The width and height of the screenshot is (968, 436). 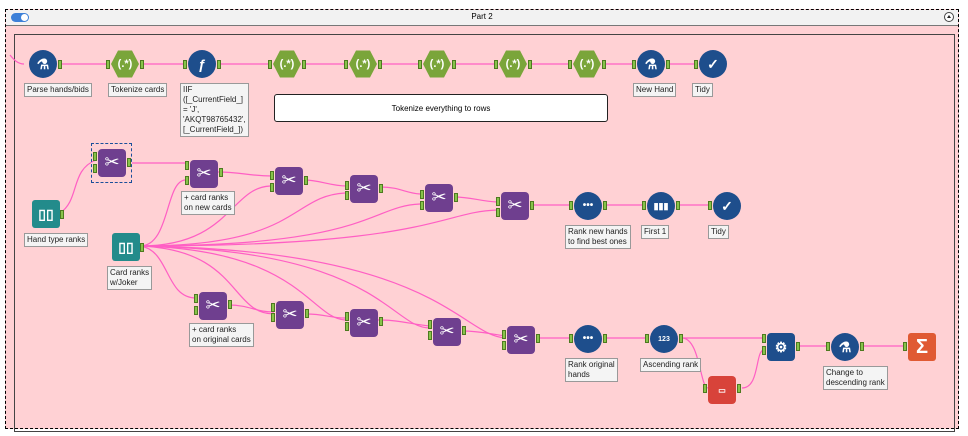 I want to click on multi-join-tool: ⚙, so click(x=781, y=347).